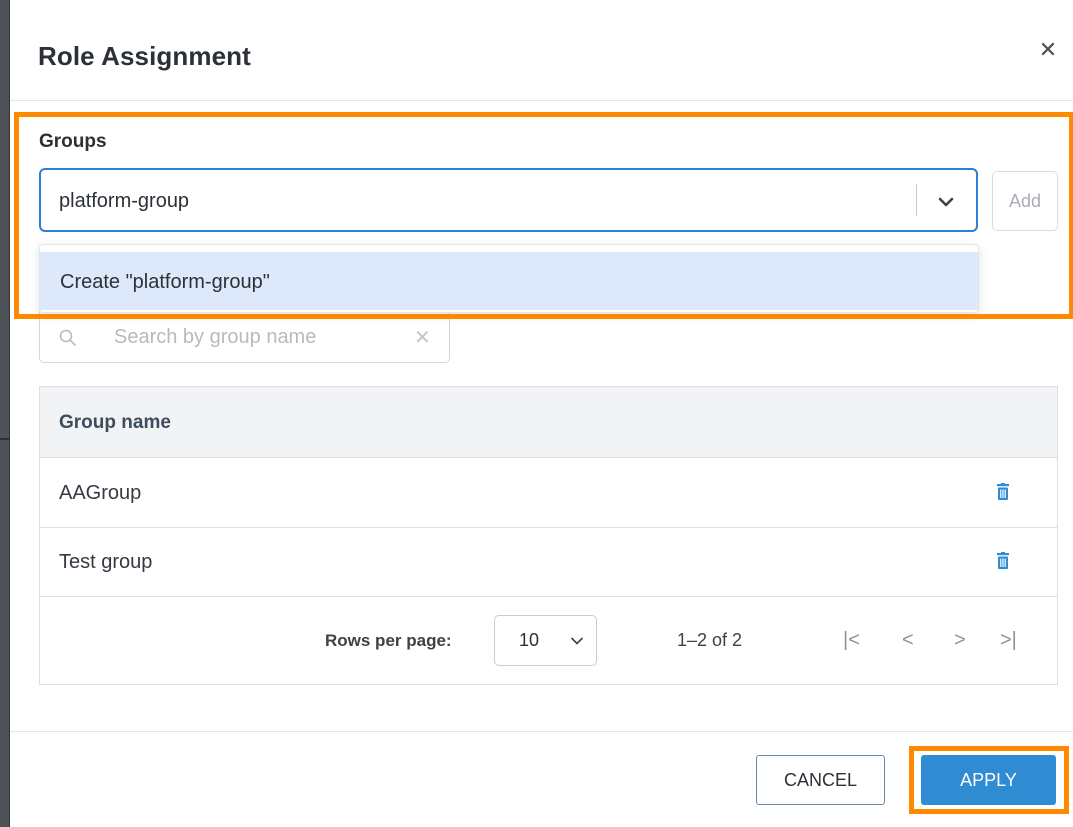 This screenshot has height=827, width=1073. What do you see at coordinates (67, 337) in the screenshot?
I see `search-icon` at bounding box center [67, 337].